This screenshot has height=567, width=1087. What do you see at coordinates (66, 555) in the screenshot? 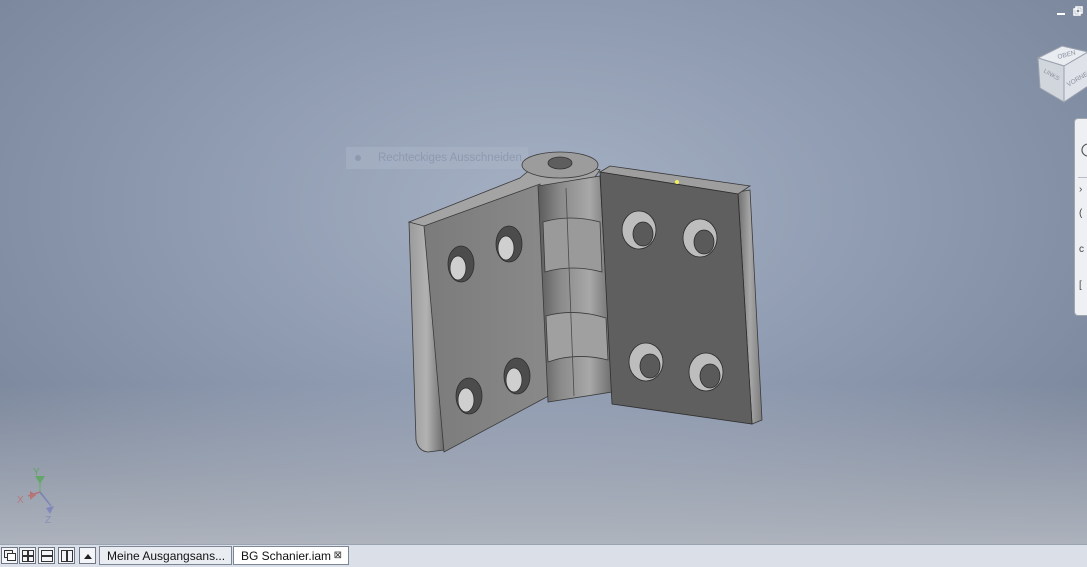
I see `tile-vertical-icon` at bounding box center [66, 555].